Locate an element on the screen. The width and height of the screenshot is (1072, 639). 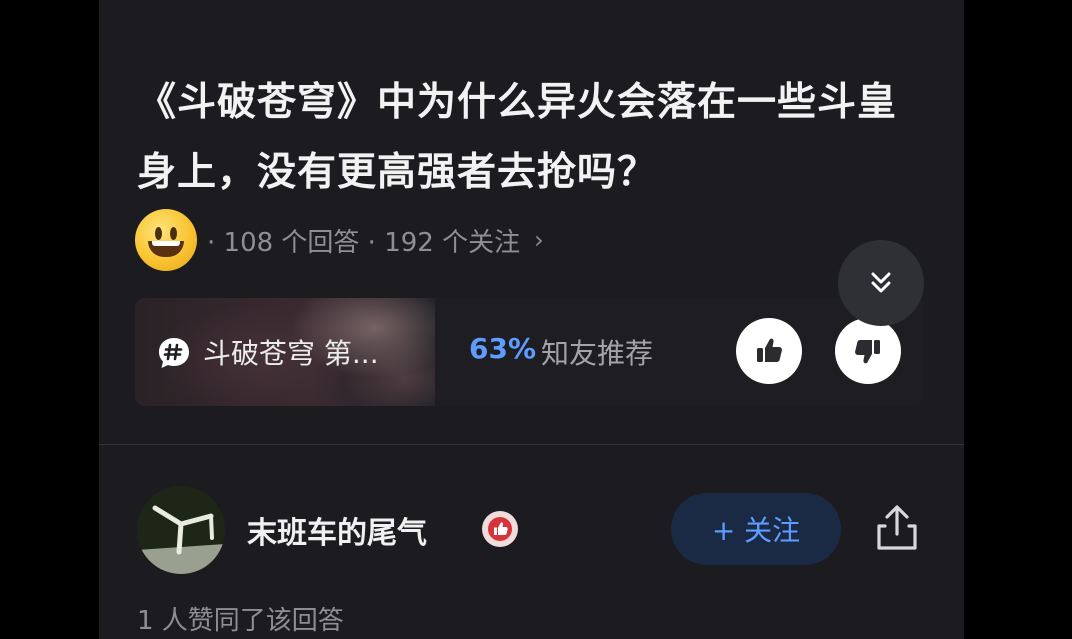
double-chevron-down-icon is located at coordinates (881, 282).